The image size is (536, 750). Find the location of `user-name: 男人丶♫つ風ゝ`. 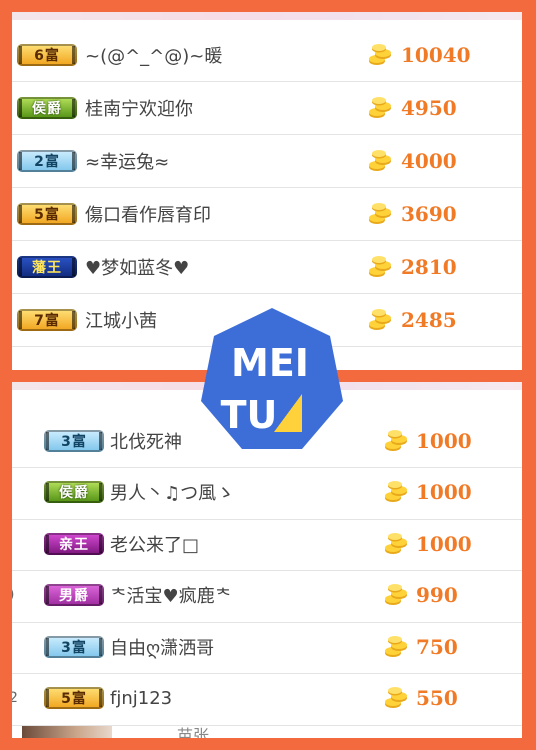

user-name: 男人丶♫つ風ゝ is located at coordinates (172, 492).